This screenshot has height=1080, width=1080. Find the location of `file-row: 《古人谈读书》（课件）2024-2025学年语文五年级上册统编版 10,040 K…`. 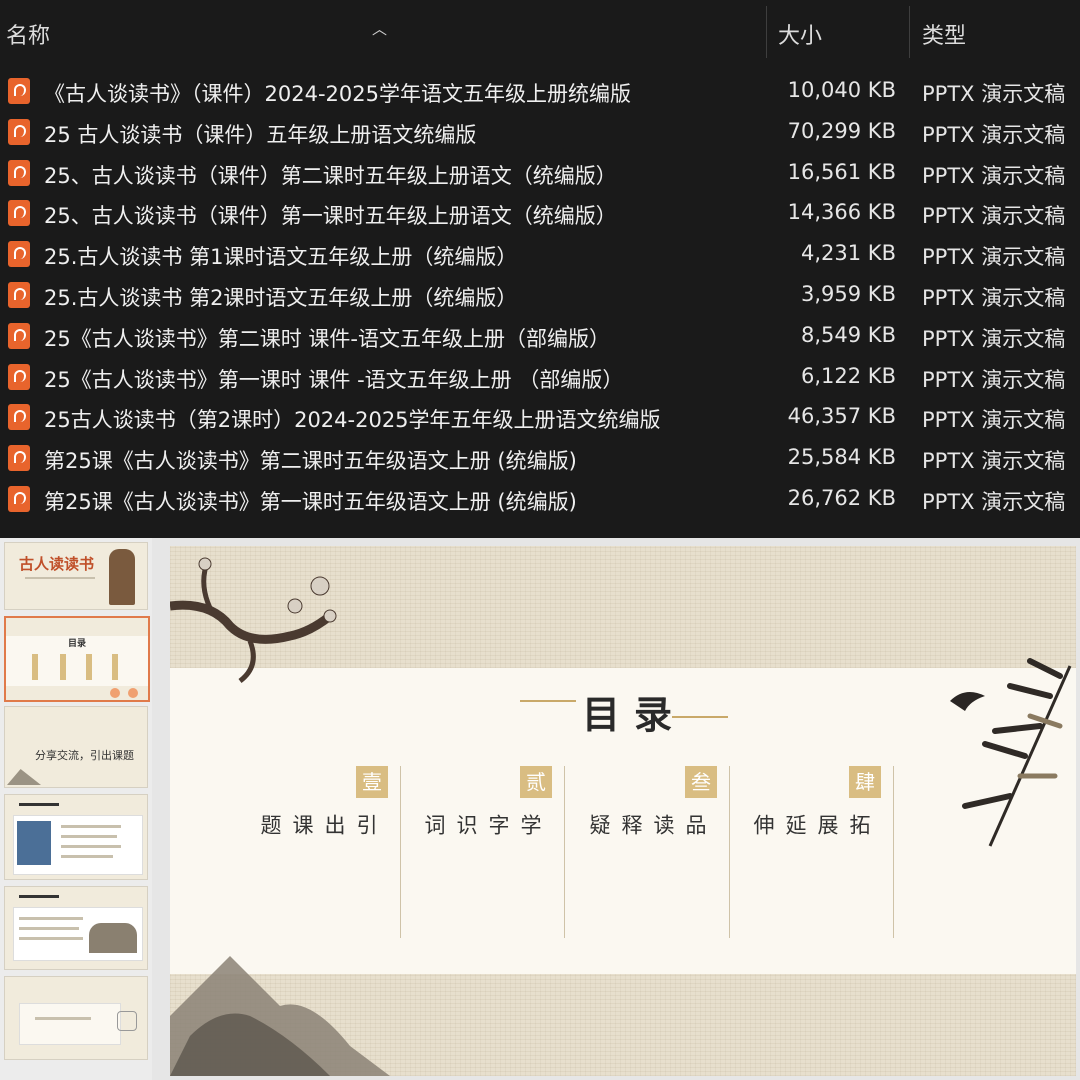

file-row: 《古人谈读书》（课件）2024-2025学年语文五年级上册统编版 10,040 K… is located at coordinates (540, 91).